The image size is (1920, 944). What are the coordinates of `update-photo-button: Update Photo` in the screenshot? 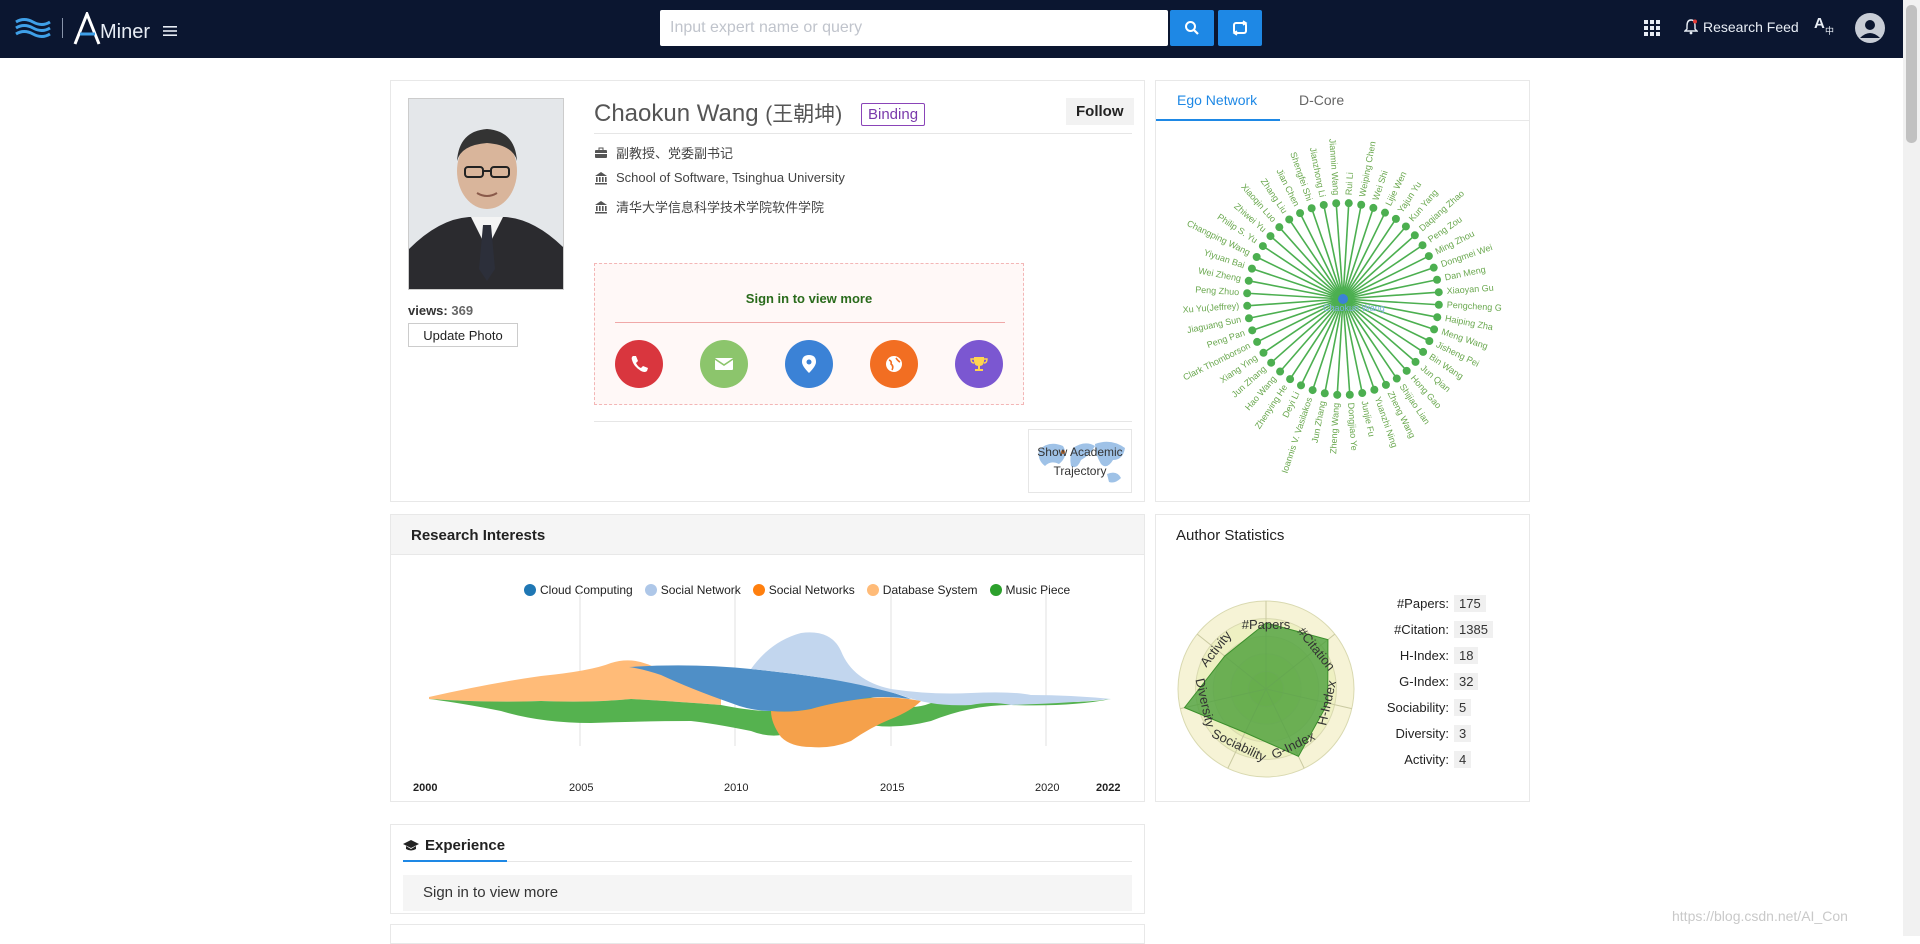 It's located at (463, 335).